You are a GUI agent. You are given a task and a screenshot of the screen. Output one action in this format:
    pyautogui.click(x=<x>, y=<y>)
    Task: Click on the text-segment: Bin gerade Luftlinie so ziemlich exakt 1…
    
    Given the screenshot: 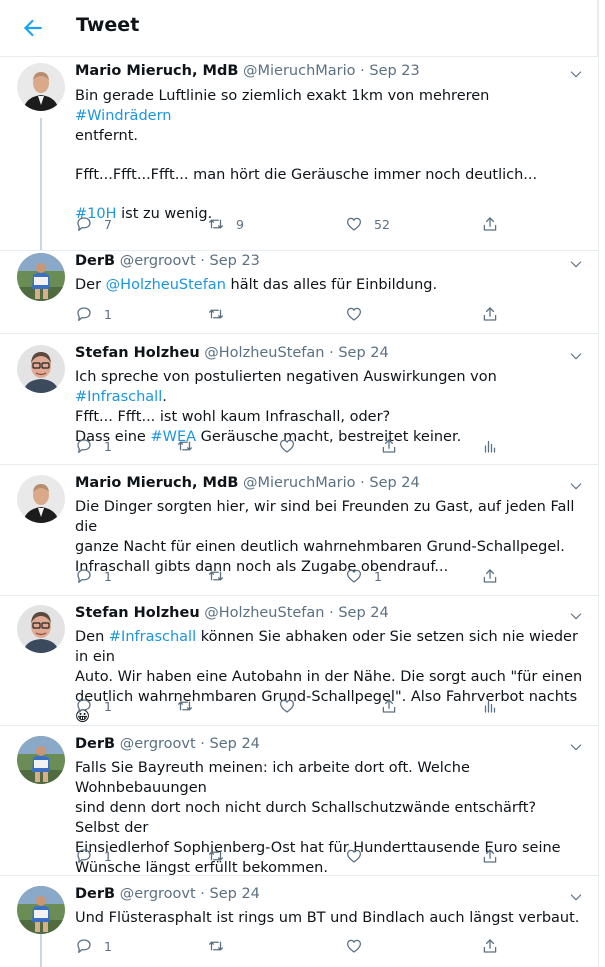 What is the action you would take?
    pyautogui.click(x=282, y=96)
    